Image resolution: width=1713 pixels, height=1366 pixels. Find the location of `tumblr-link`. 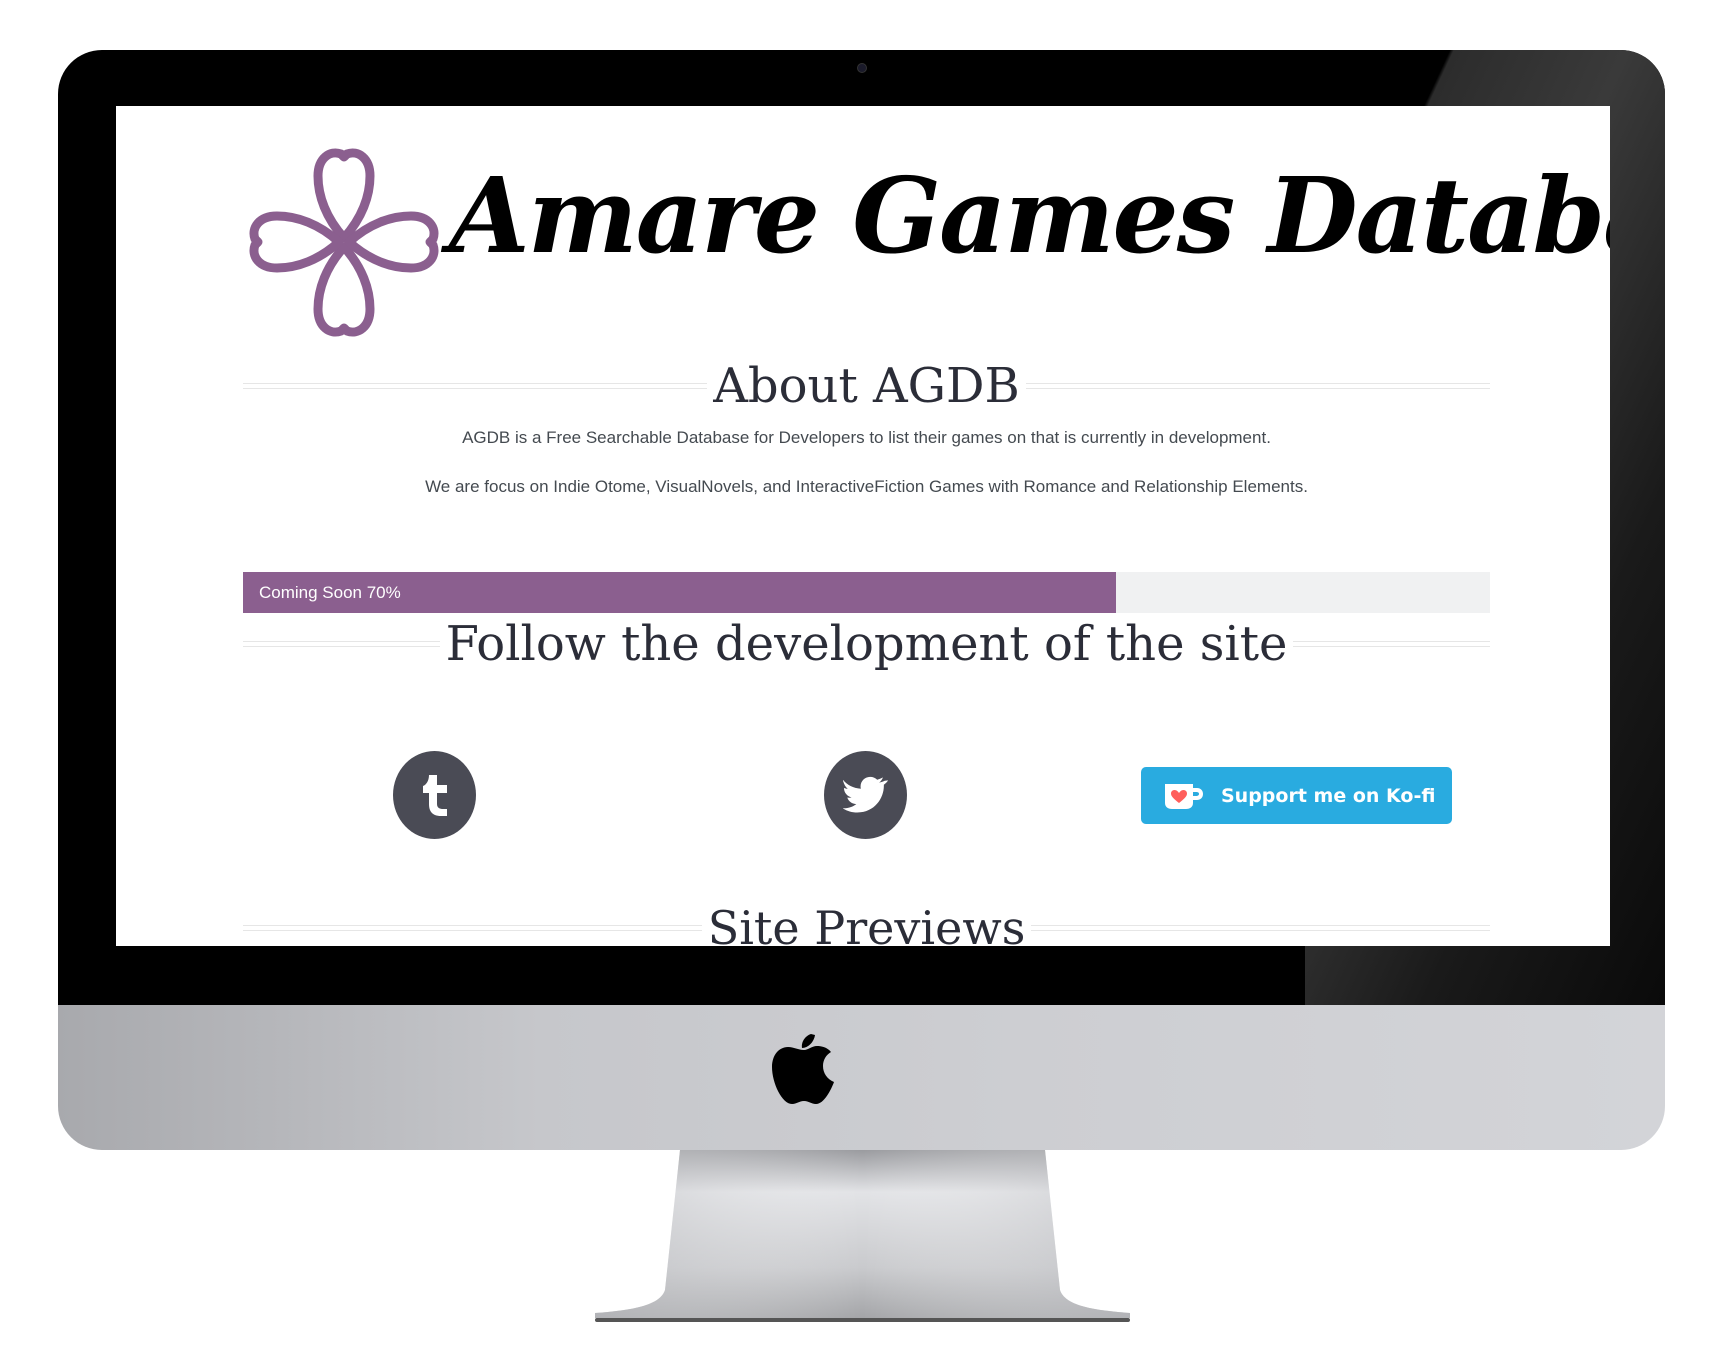

tumblr-link is located at coordinates (434, 795).